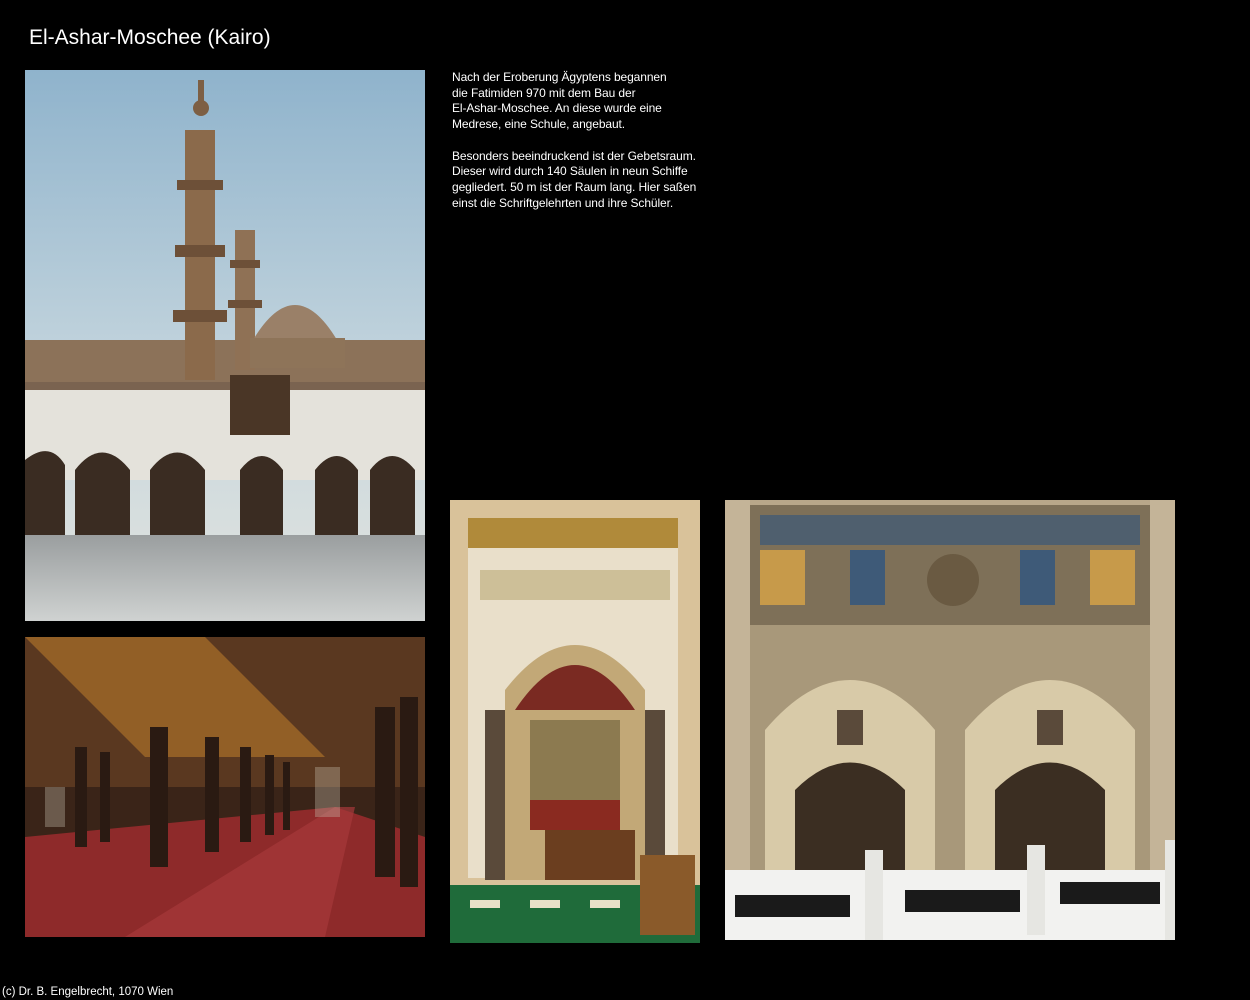 This screenshot has height=1000, width=1250. I want to click on prayer-hall-image, so click(225, 787).